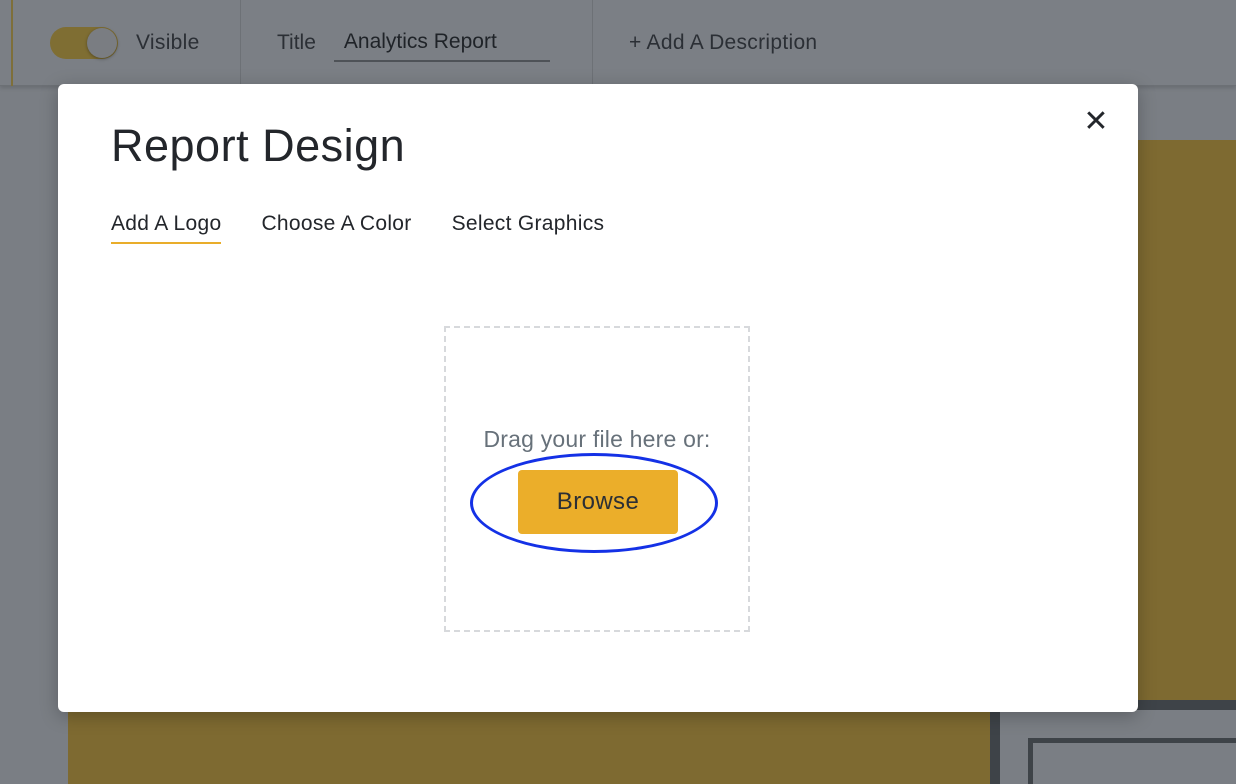 The height and width of the screenshot is (784, 1236). I want to click on background-frame, so click(1113, 742).